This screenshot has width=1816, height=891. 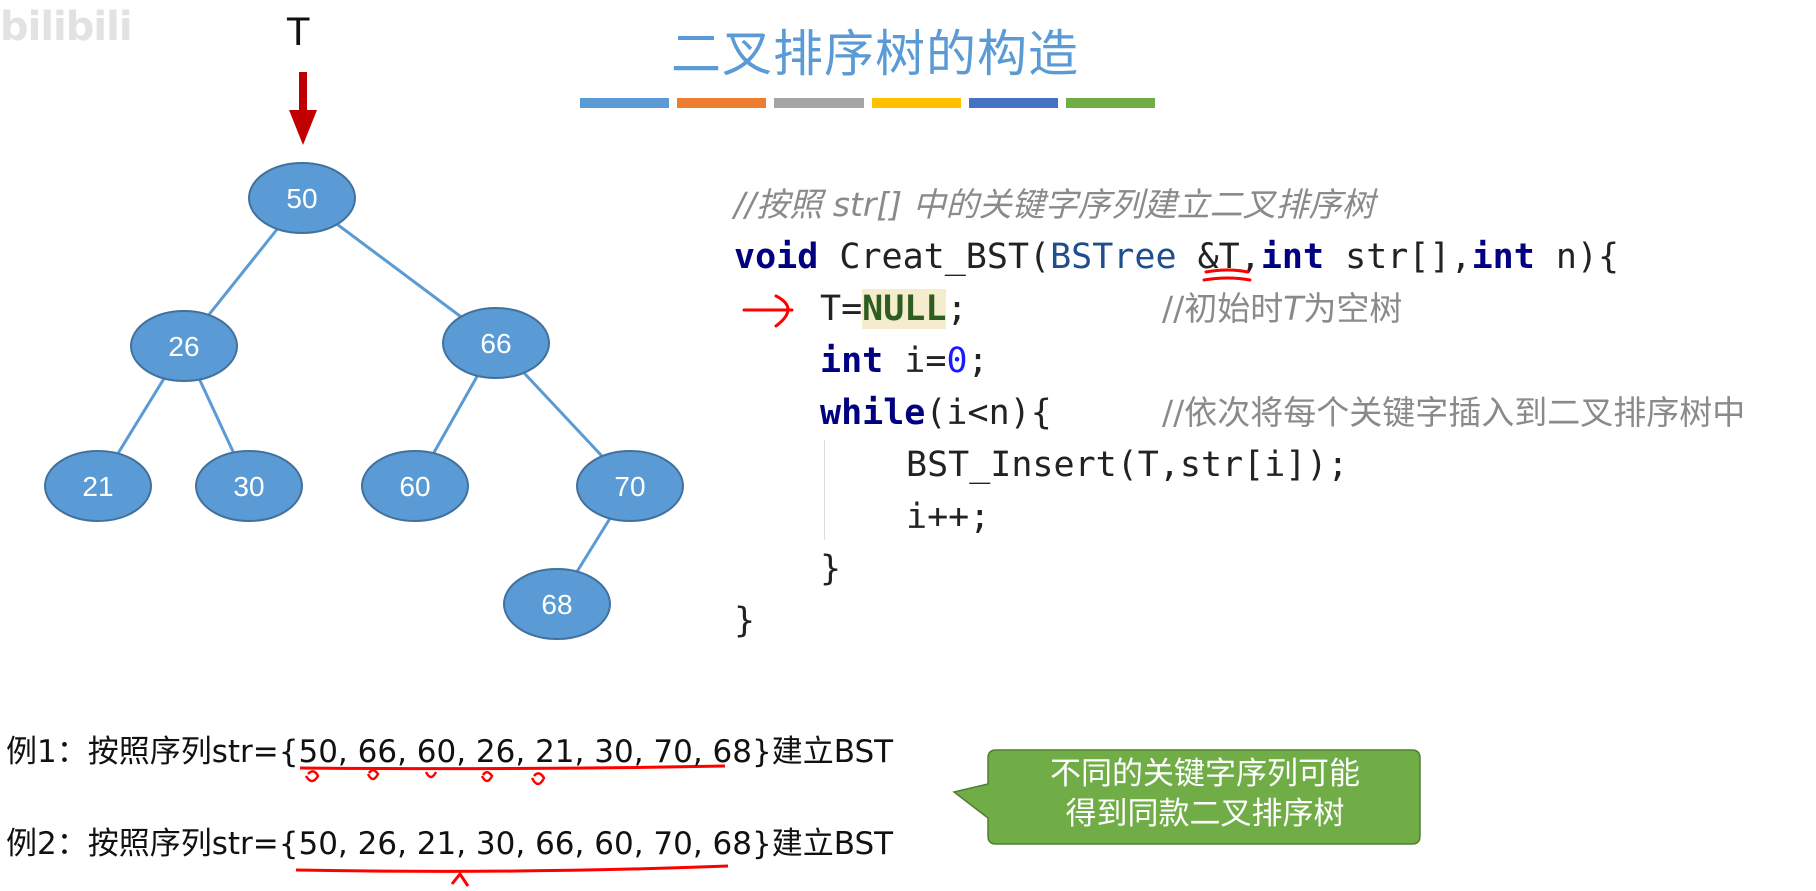 I want to click on code-fn-name: Creat_BST(, so click(x=934, y=257).